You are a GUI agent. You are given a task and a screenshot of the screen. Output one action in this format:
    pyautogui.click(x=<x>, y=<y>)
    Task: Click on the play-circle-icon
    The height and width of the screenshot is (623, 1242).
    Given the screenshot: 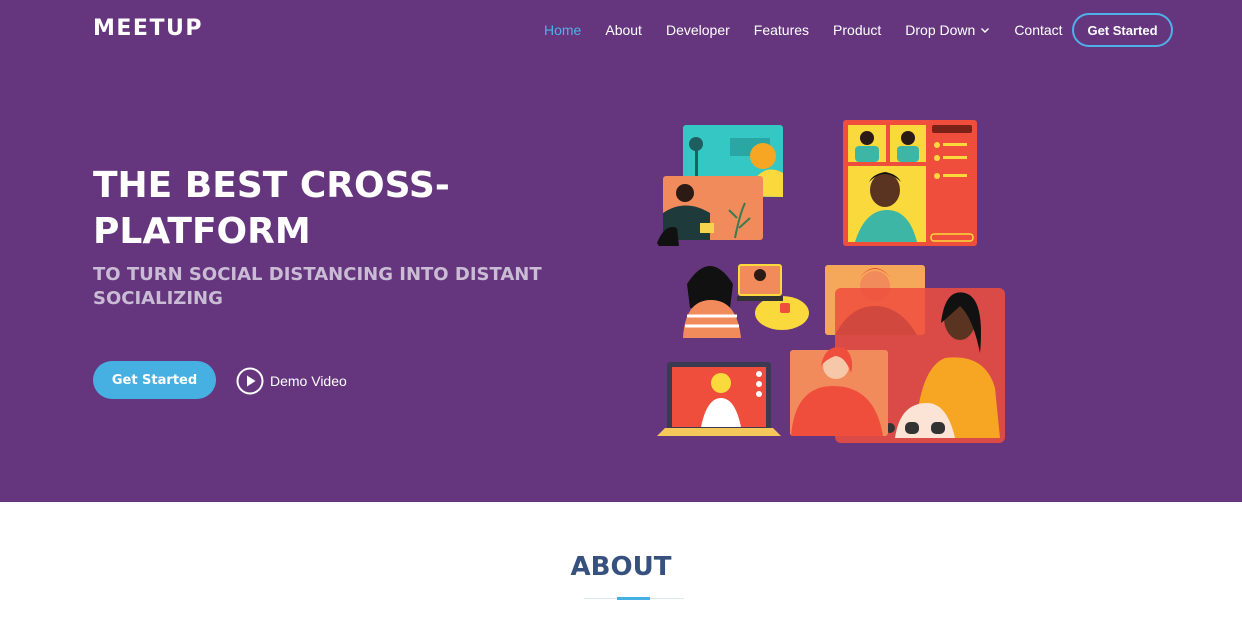 What is the action you would take?
    pyautogui.click(x=250, y=381)
    